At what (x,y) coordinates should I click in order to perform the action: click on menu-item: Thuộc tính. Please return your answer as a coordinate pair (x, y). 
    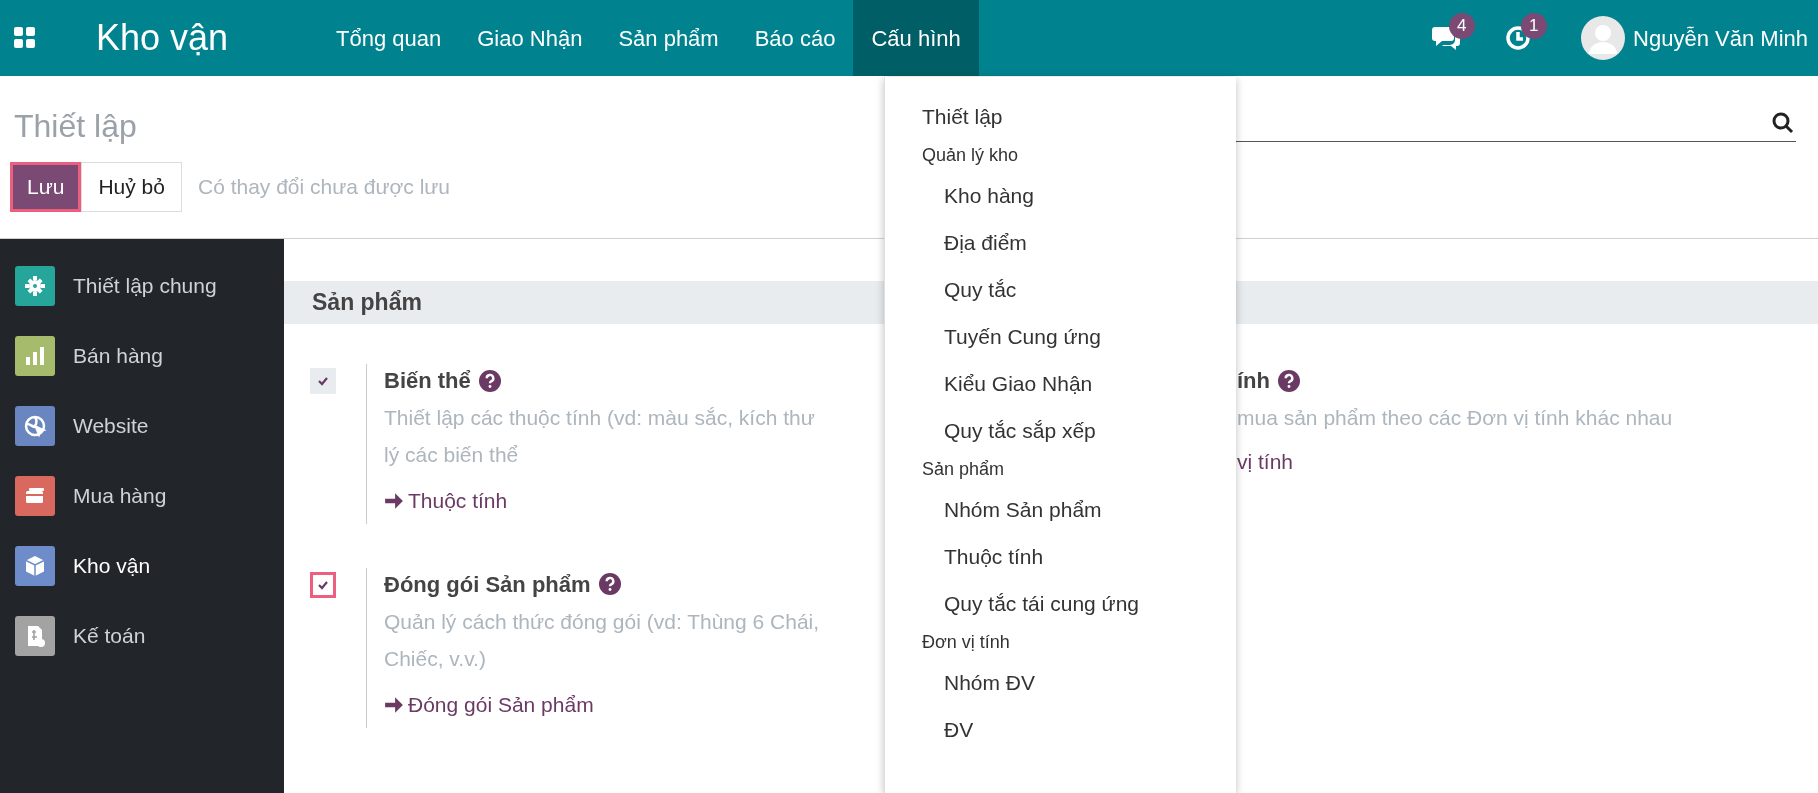
    Looking at the image, I should click on (1060, 556).